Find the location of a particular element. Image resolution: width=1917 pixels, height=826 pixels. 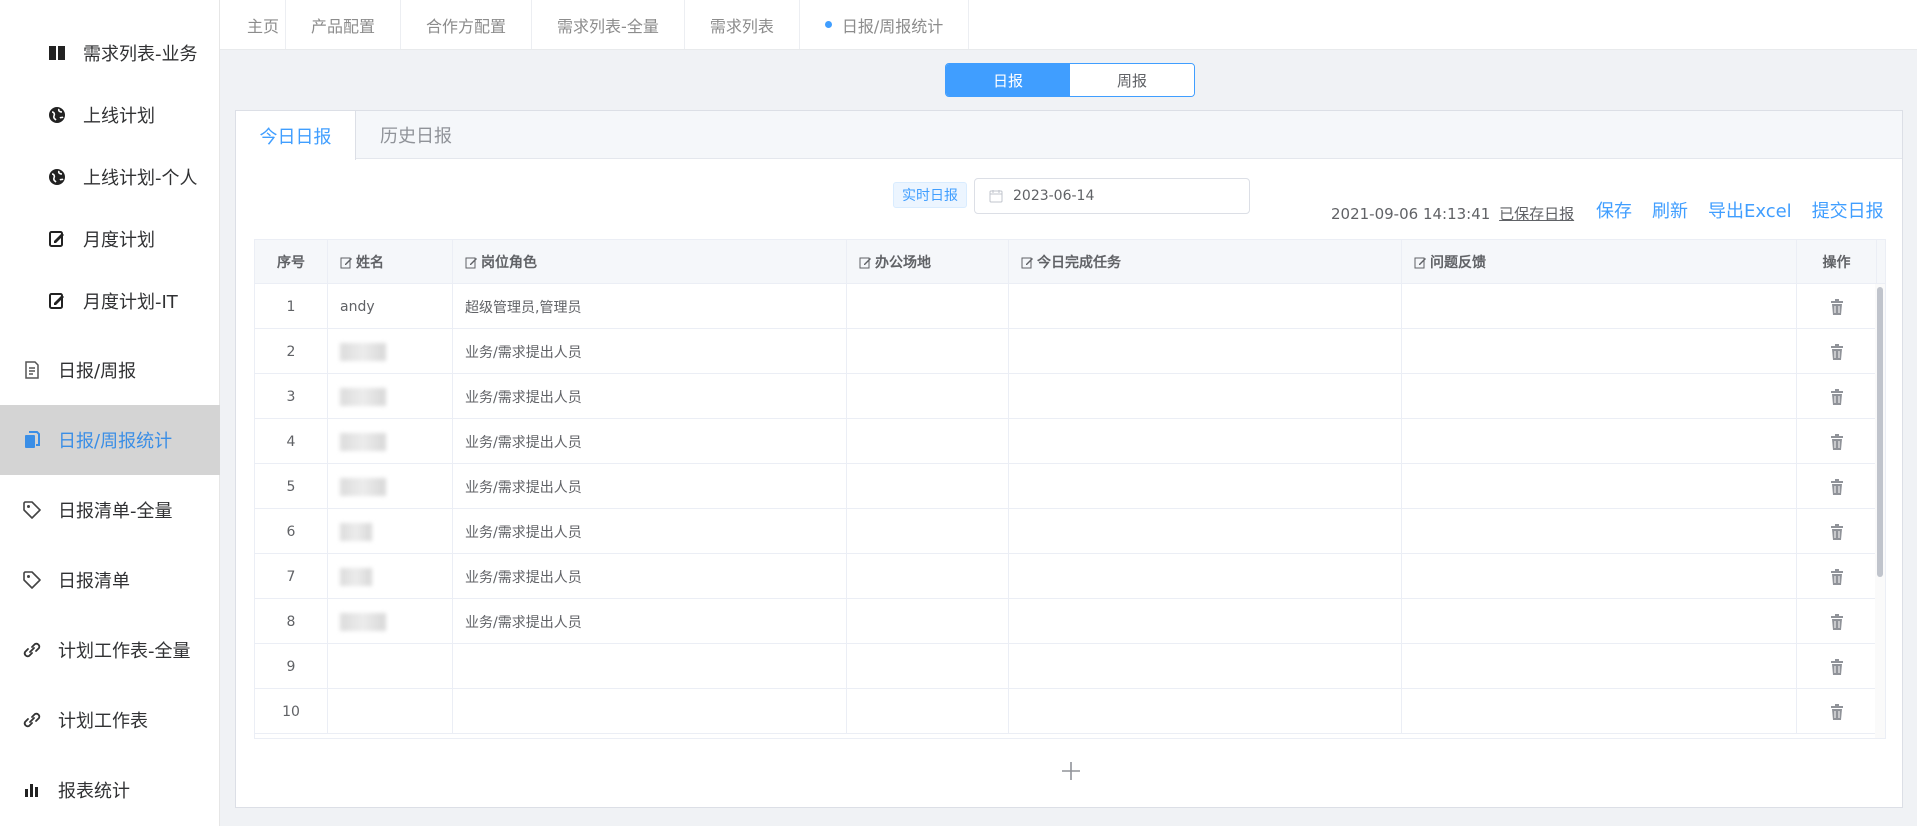

header-role: 岗位角色 is located at coordinates (650, 262).